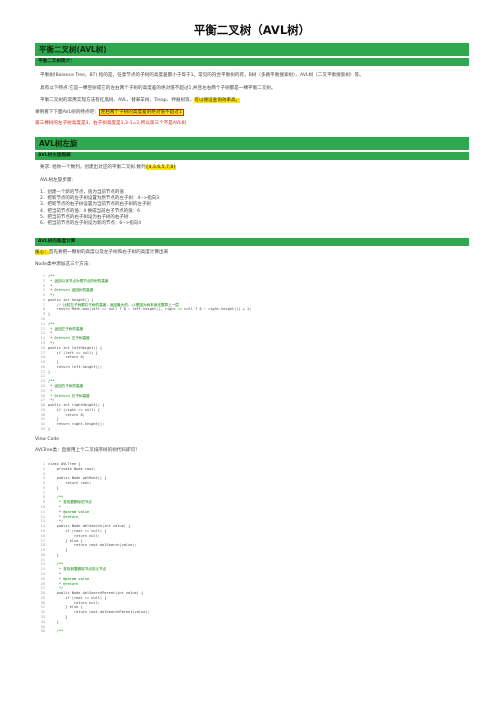  What do you see at coordinates (252, 62) in the screenshot?
I see `subheading-intro: 平衡二叉树简介：` at bounding box center [252, 62].